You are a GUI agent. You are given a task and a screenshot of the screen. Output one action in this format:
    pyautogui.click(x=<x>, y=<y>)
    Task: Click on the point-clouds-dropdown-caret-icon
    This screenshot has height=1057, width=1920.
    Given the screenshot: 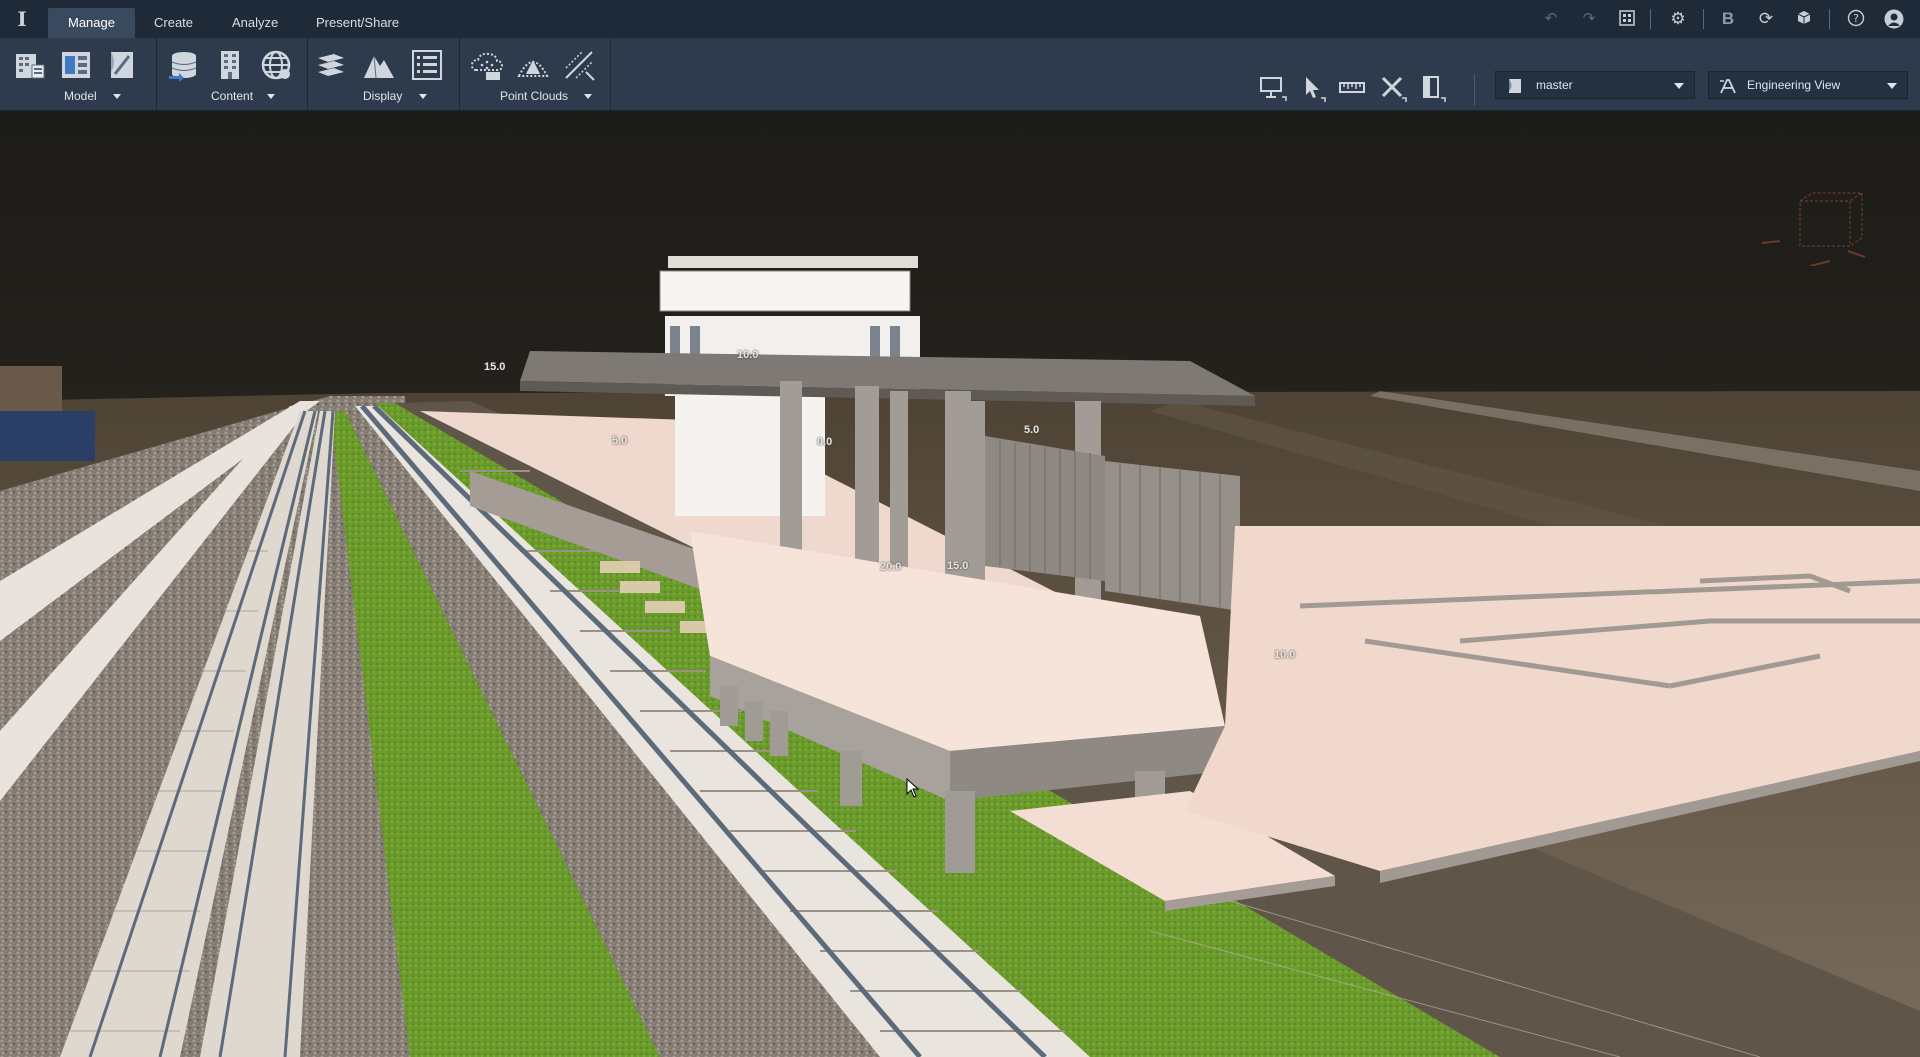 What is the action you would take?
    pyautogui.click(x=588, y=96)
    